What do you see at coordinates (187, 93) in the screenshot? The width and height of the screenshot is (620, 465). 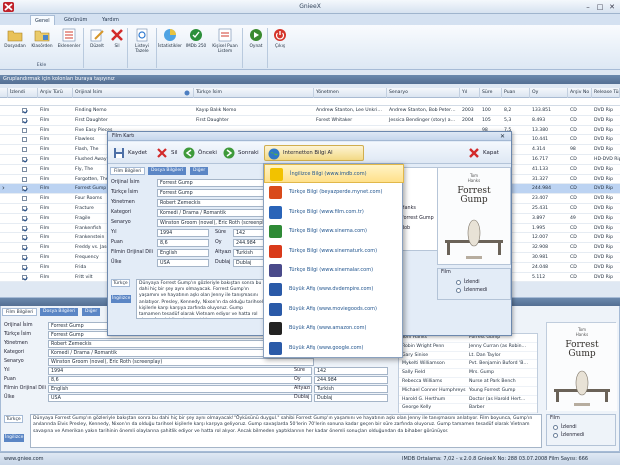 I see `sort-icon` at bounding box center [187, 93].